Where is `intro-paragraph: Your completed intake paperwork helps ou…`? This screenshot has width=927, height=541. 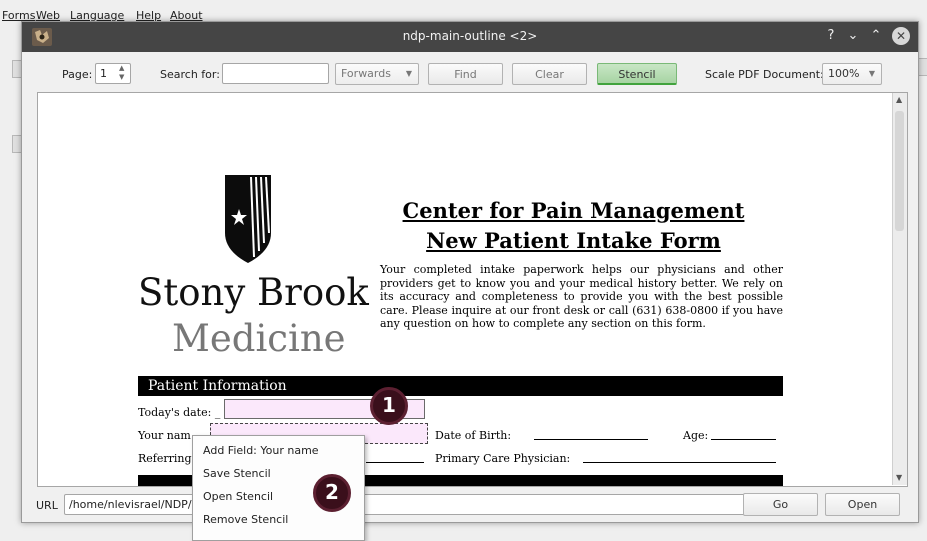 intro-paragraph: Your completed intake paperwork helps ou… is located at coordinates (581, 296).